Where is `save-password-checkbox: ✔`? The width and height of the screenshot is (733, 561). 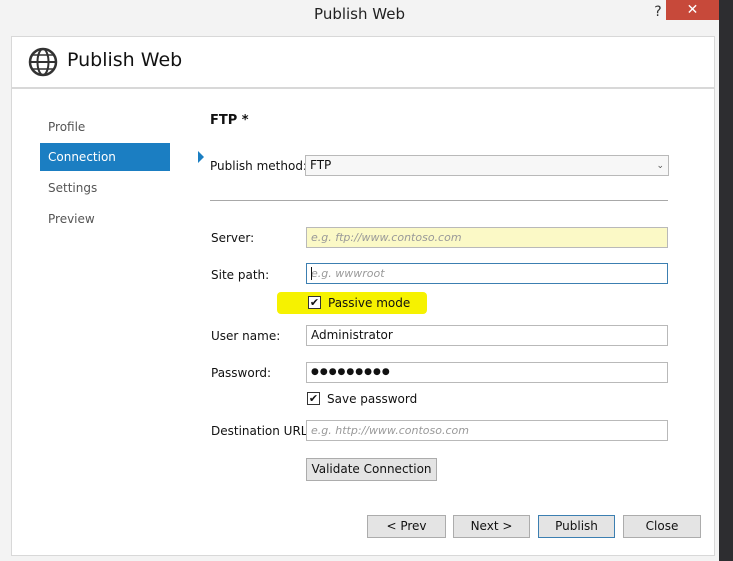 save-password-checkbox: ✔ is located at coordinates (313, 398).